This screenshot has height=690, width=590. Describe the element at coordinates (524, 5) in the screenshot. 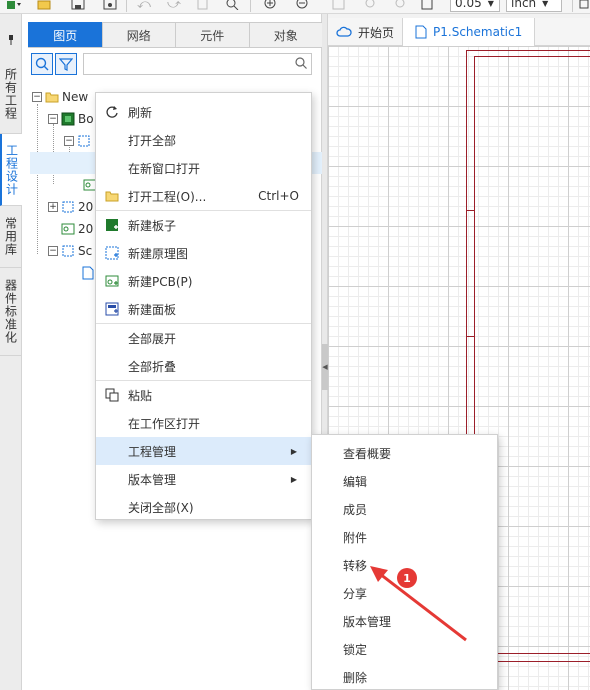

I see `unit-select-value: inch` at that location.